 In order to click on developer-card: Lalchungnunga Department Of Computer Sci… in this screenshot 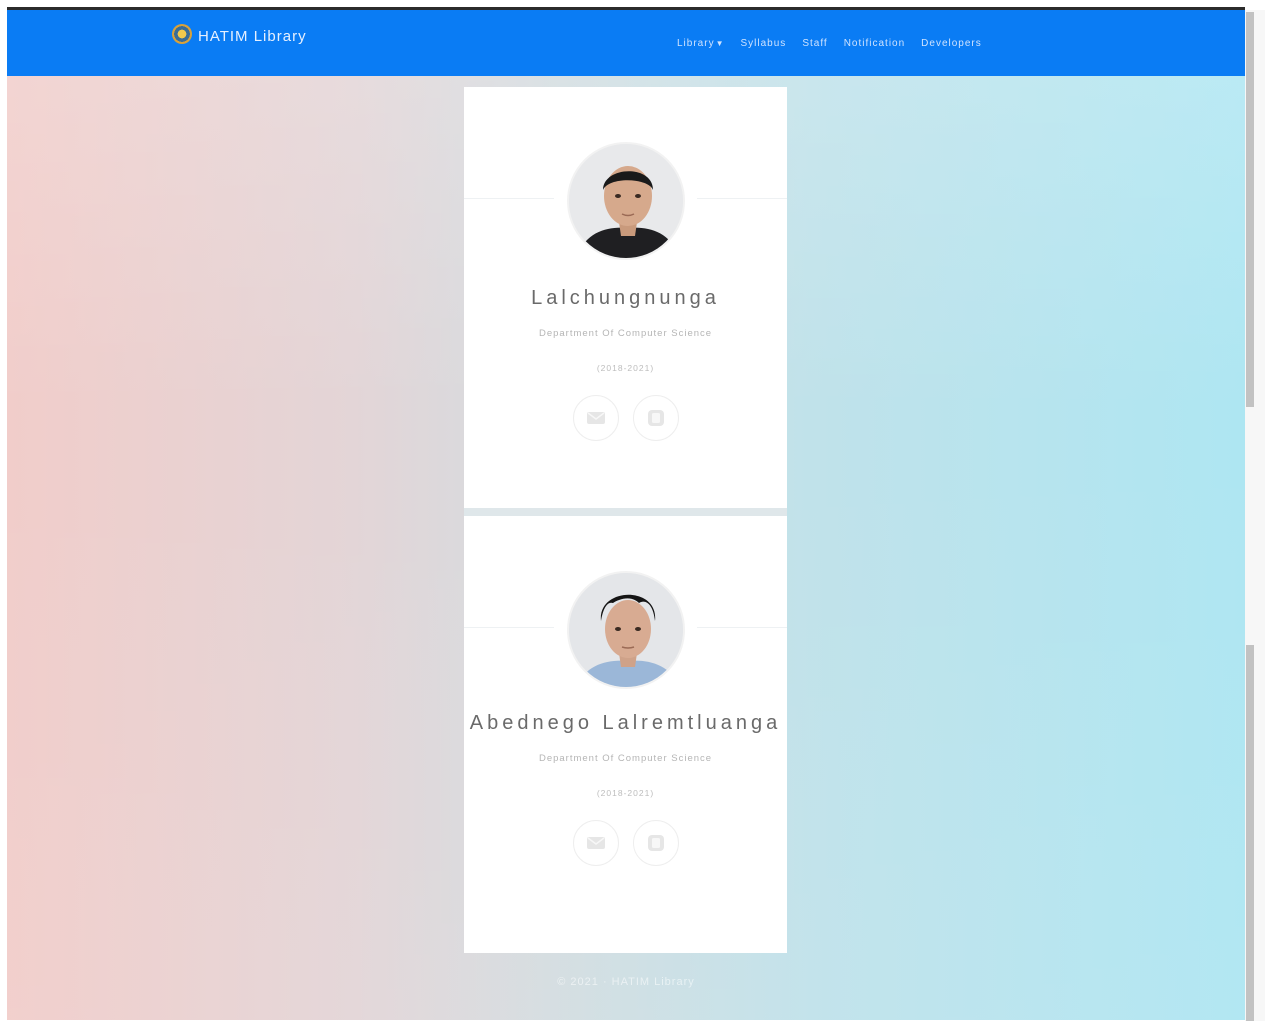, I will do `click(625, 297)`.